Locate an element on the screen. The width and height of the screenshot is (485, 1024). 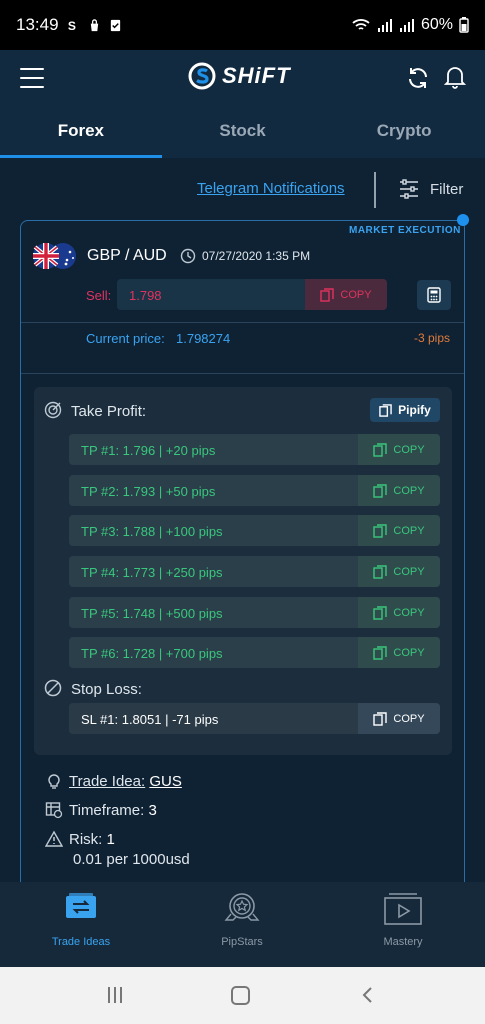
tab-forex: Forex is located at coordinates (81, 132).